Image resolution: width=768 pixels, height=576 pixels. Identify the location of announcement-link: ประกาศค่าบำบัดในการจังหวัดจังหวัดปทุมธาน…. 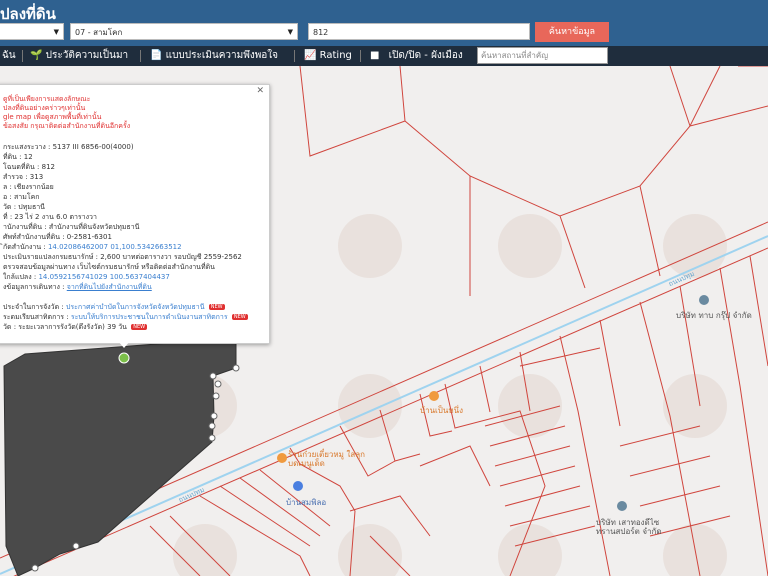
(135, 307).